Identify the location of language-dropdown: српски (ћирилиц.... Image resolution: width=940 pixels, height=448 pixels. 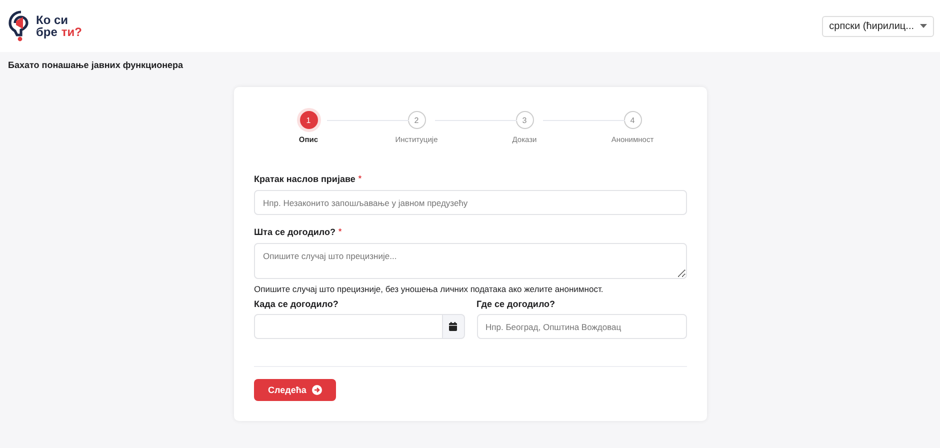
(878, 26).